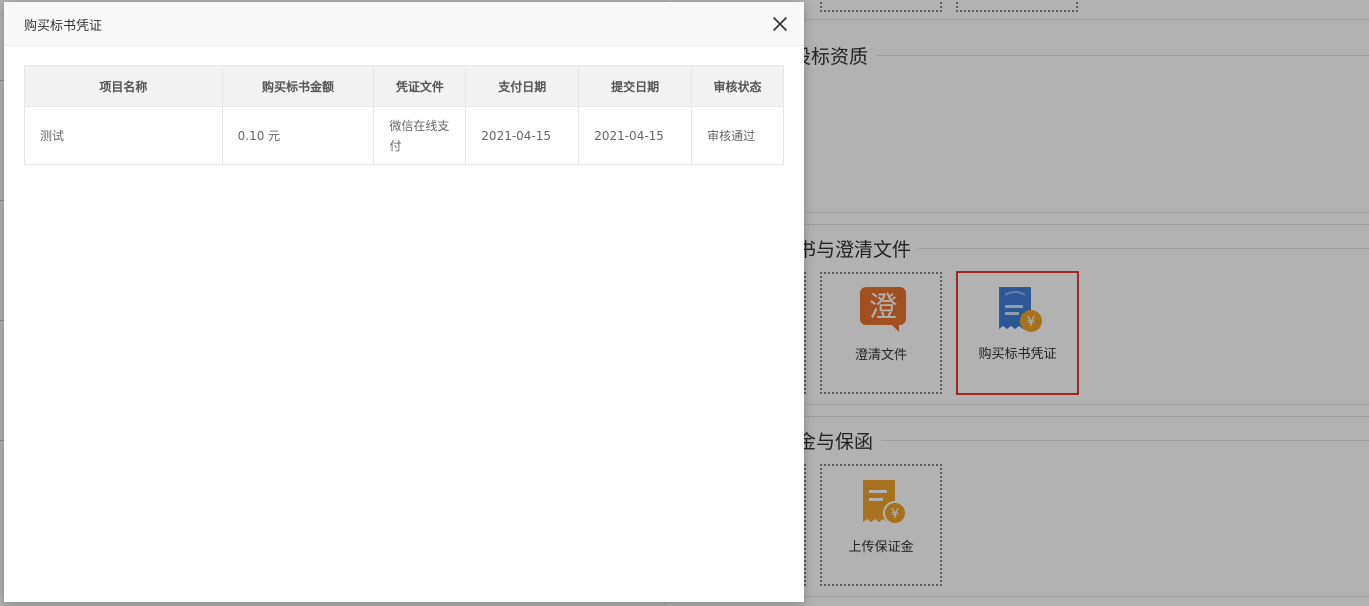 Image resolution: width=1369 pixels, height=606 pixels. Describe the element at coordinates (63, 26) in the screenshot. I see `dialog-title: 购买标书凭证` at that location.